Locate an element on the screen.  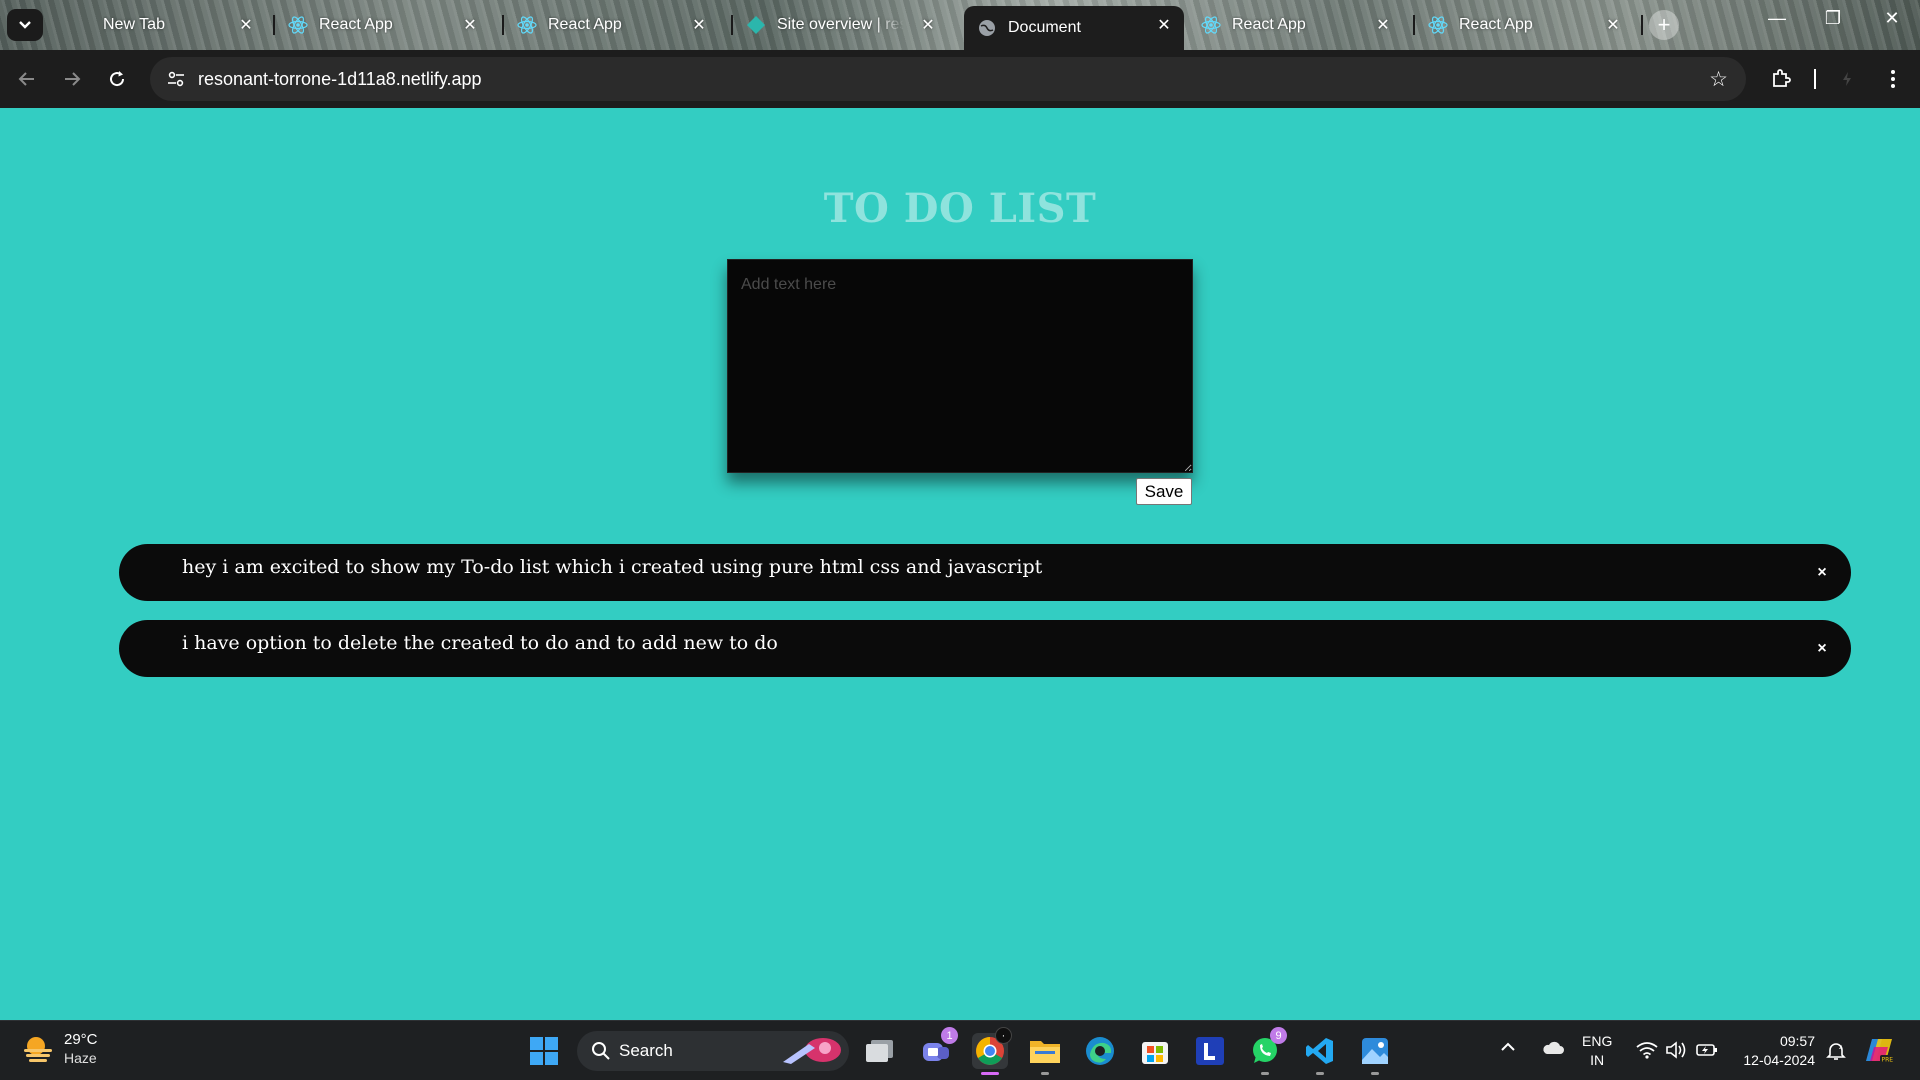
reload-button is located at coordinates (117, 79).